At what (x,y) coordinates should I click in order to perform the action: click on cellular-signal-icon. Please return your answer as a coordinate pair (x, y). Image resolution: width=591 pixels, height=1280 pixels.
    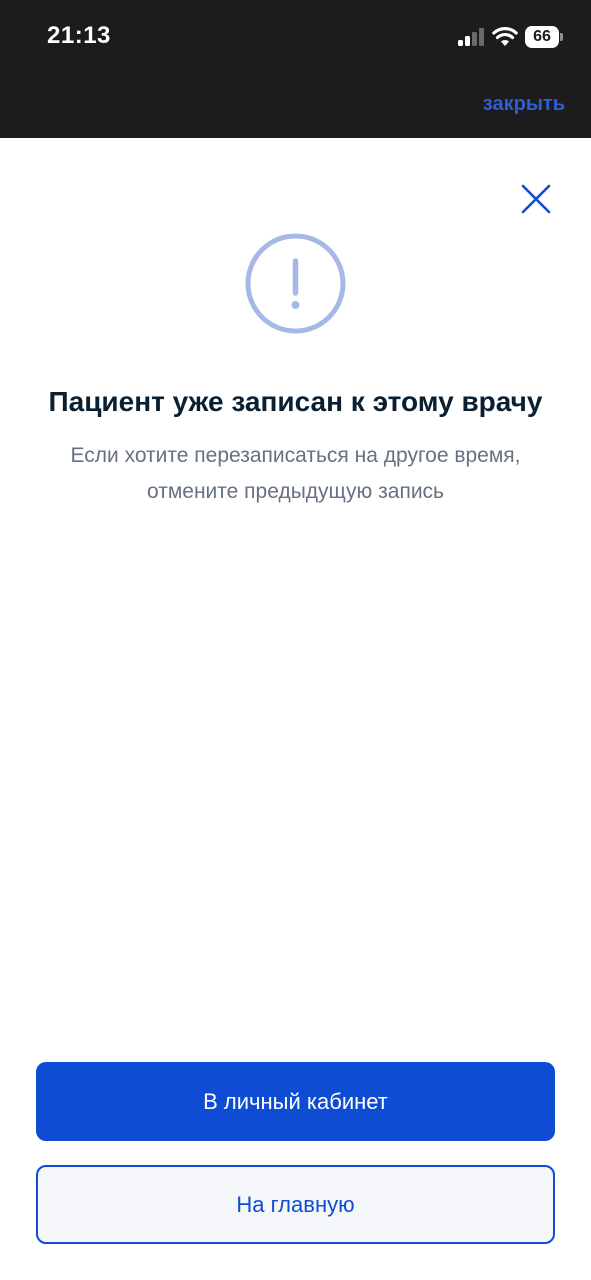
    Looking at the image, I should click on (471, 37).